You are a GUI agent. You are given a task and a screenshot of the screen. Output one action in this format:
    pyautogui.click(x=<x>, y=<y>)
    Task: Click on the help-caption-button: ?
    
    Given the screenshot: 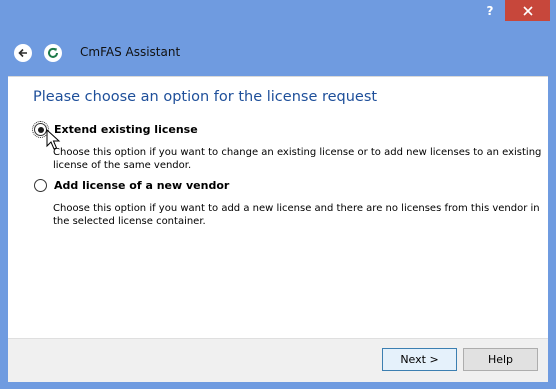 What is the action you would take?
    pyautogui.click(x=490, y=10)
    